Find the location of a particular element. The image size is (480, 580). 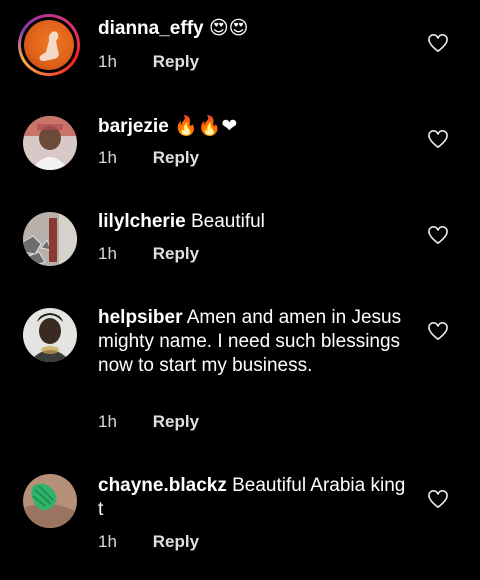

comment-username: dianna_effy is located at coordinates (151, 28).